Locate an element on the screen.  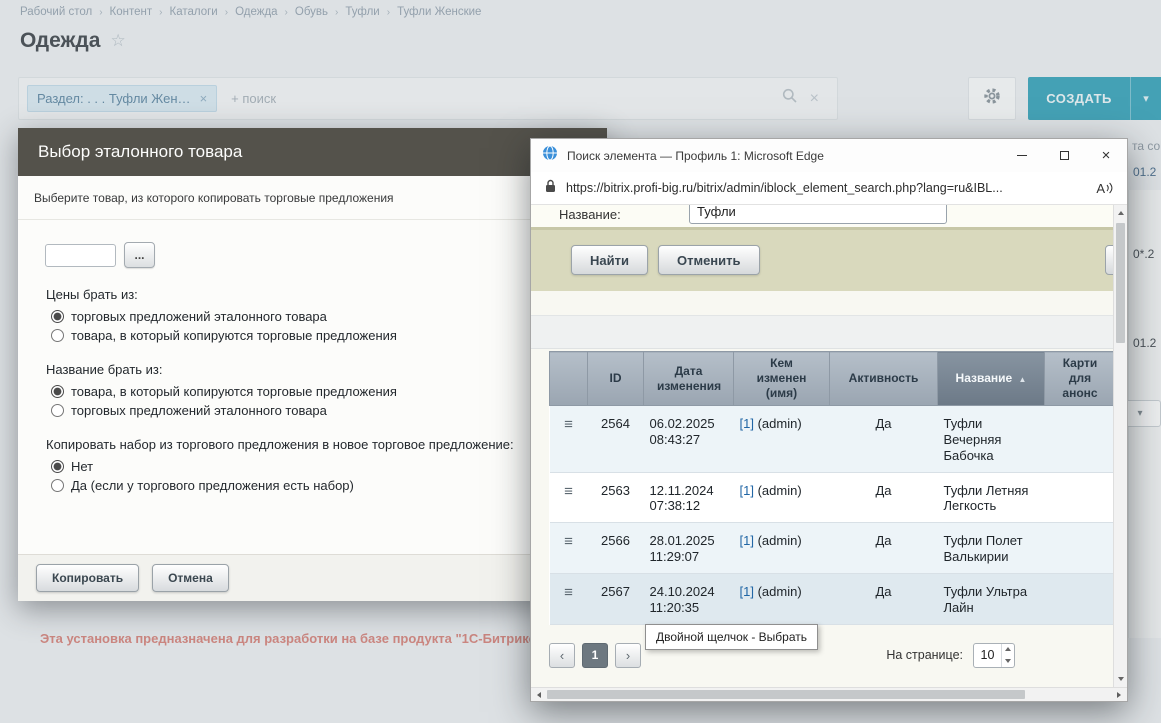
name-filter-label: Название: is located at coordinates (590, 214).